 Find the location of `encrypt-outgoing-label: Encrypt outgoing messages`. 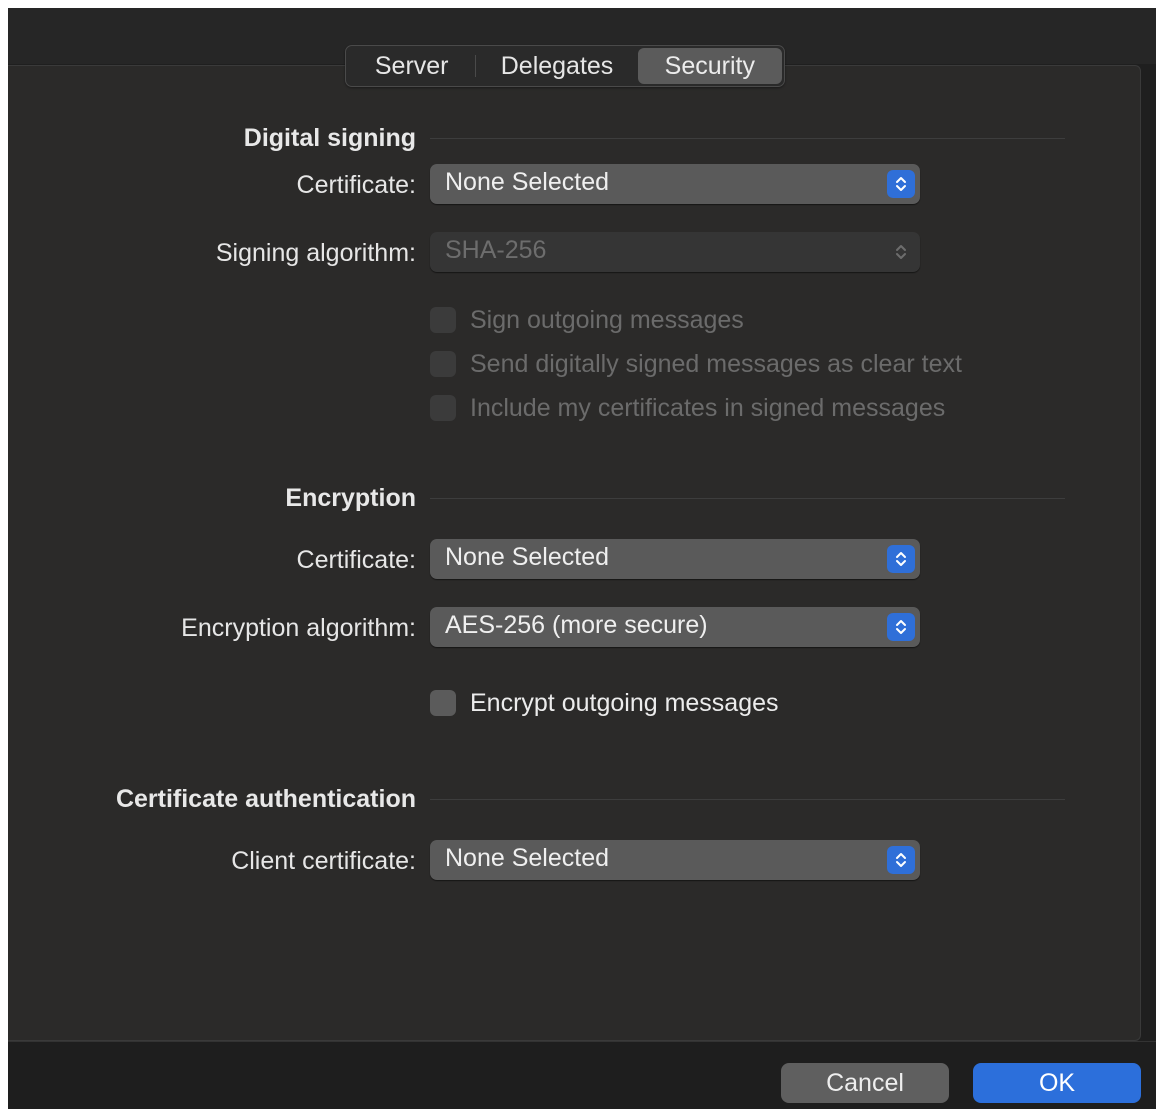

encrypt-outgoing-label: Encrypt outgoing messages is located at coordinates (624, 702).